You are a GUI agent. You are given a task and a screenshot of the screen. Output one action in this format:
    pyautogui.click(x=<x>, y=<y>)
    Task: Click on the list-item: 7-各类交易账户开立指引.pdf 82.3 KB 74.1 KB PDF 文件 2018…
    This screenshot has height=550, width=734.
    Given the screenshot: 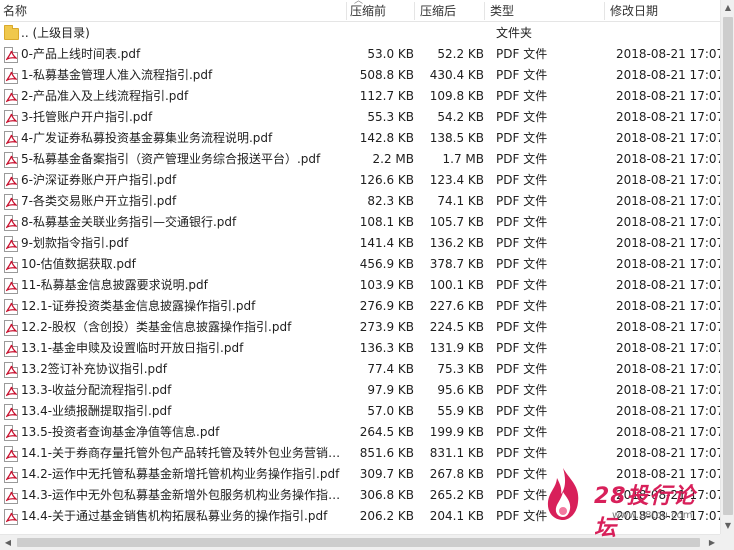 What is the action you would take?
    pyautogui.click(x=360, y=201)
    